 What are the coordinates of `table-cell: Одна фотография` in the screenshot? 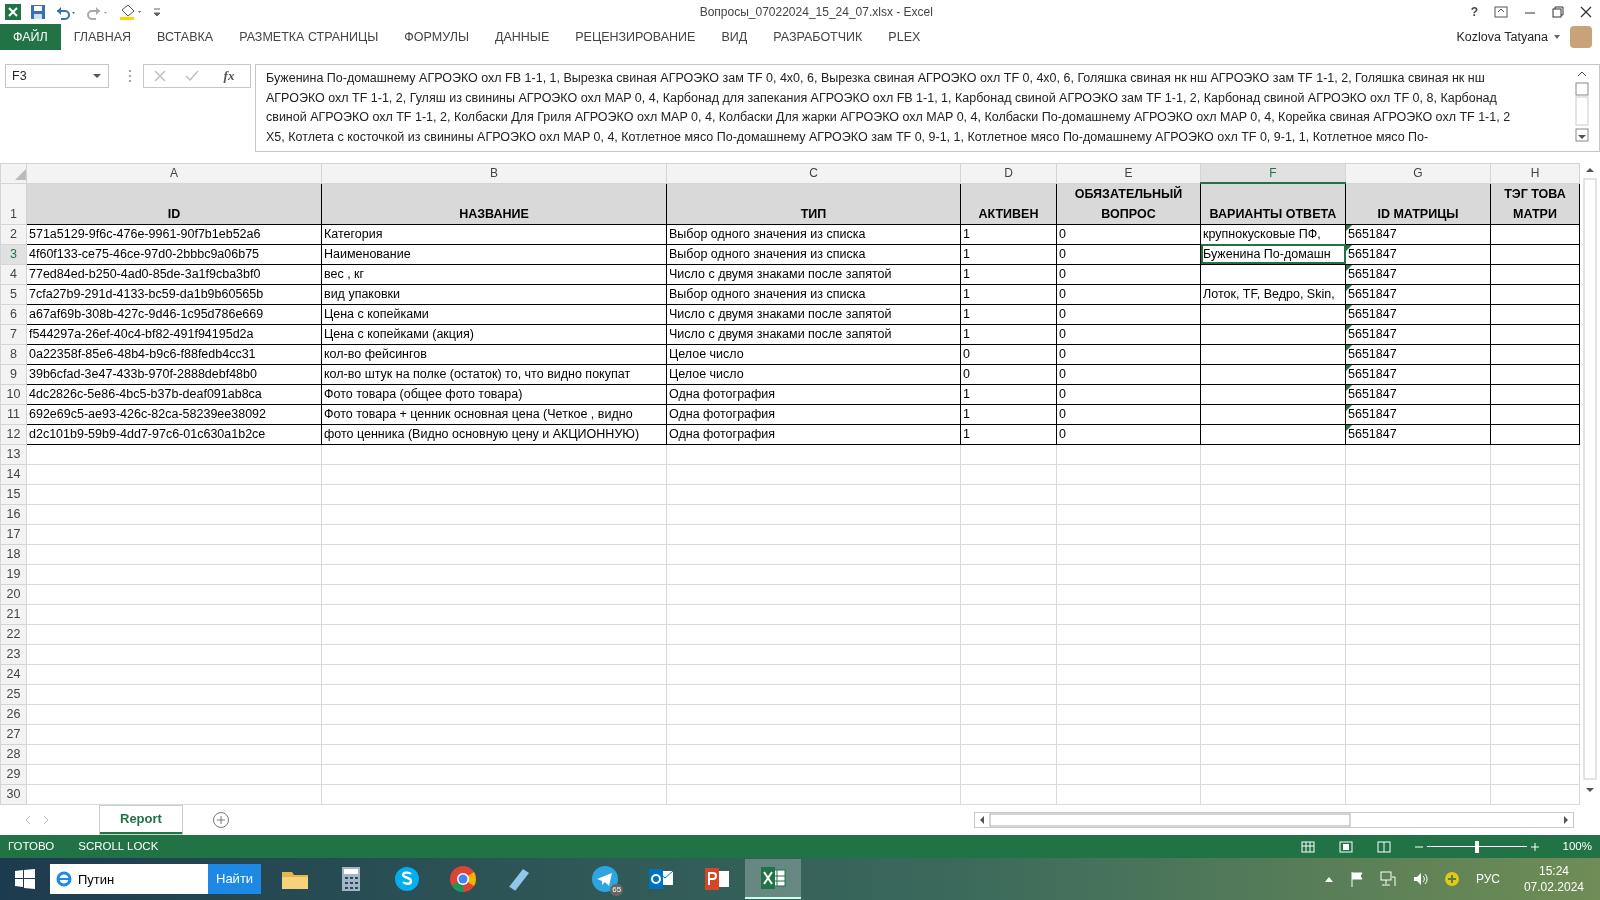 It's located at (813, 414).